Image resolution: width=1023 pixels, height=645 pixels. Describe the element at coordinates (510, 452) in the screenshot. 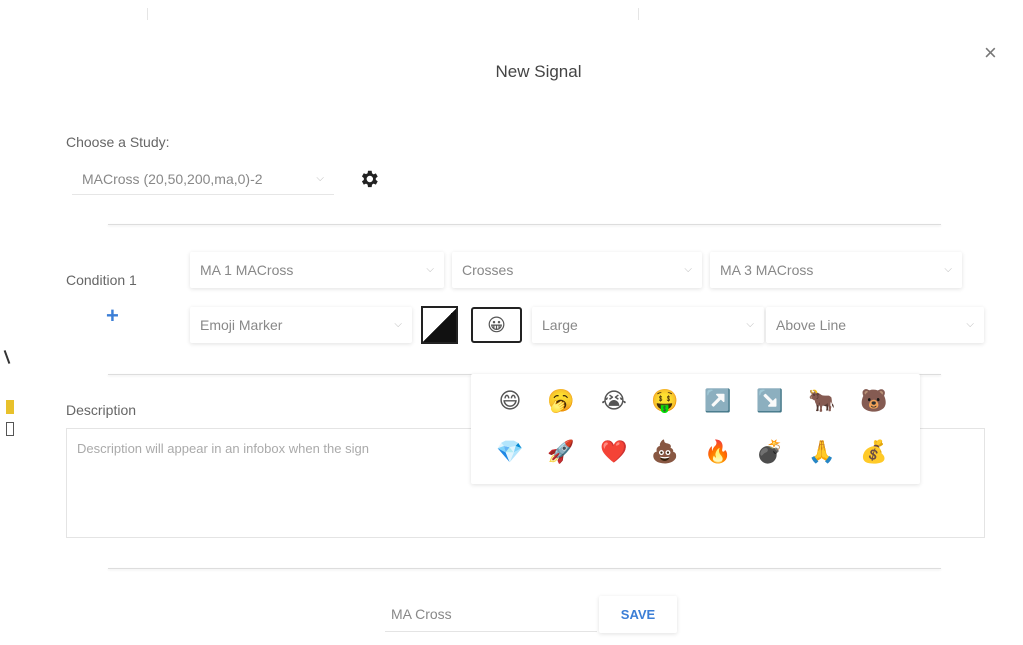

I see `gem-icon: 💎` at that location.